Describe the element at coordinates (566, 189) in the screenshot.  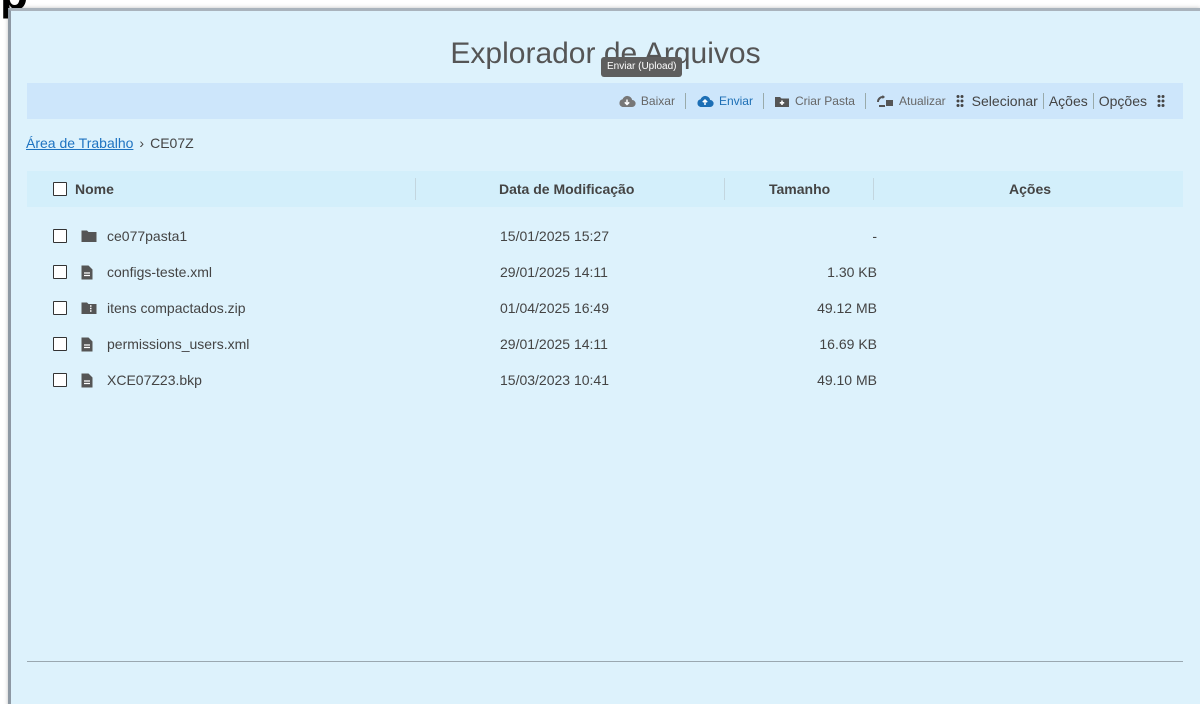
I see `header-modified: Data de Modificação` at that location.